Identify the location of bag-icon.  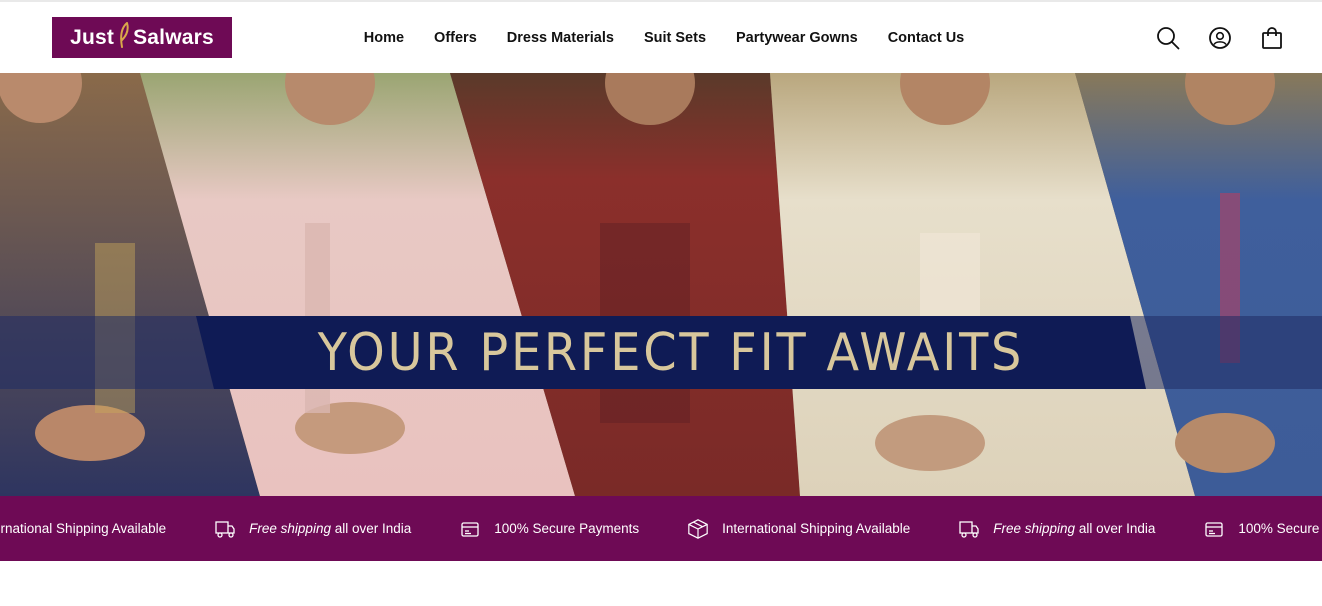
(1272, 38).